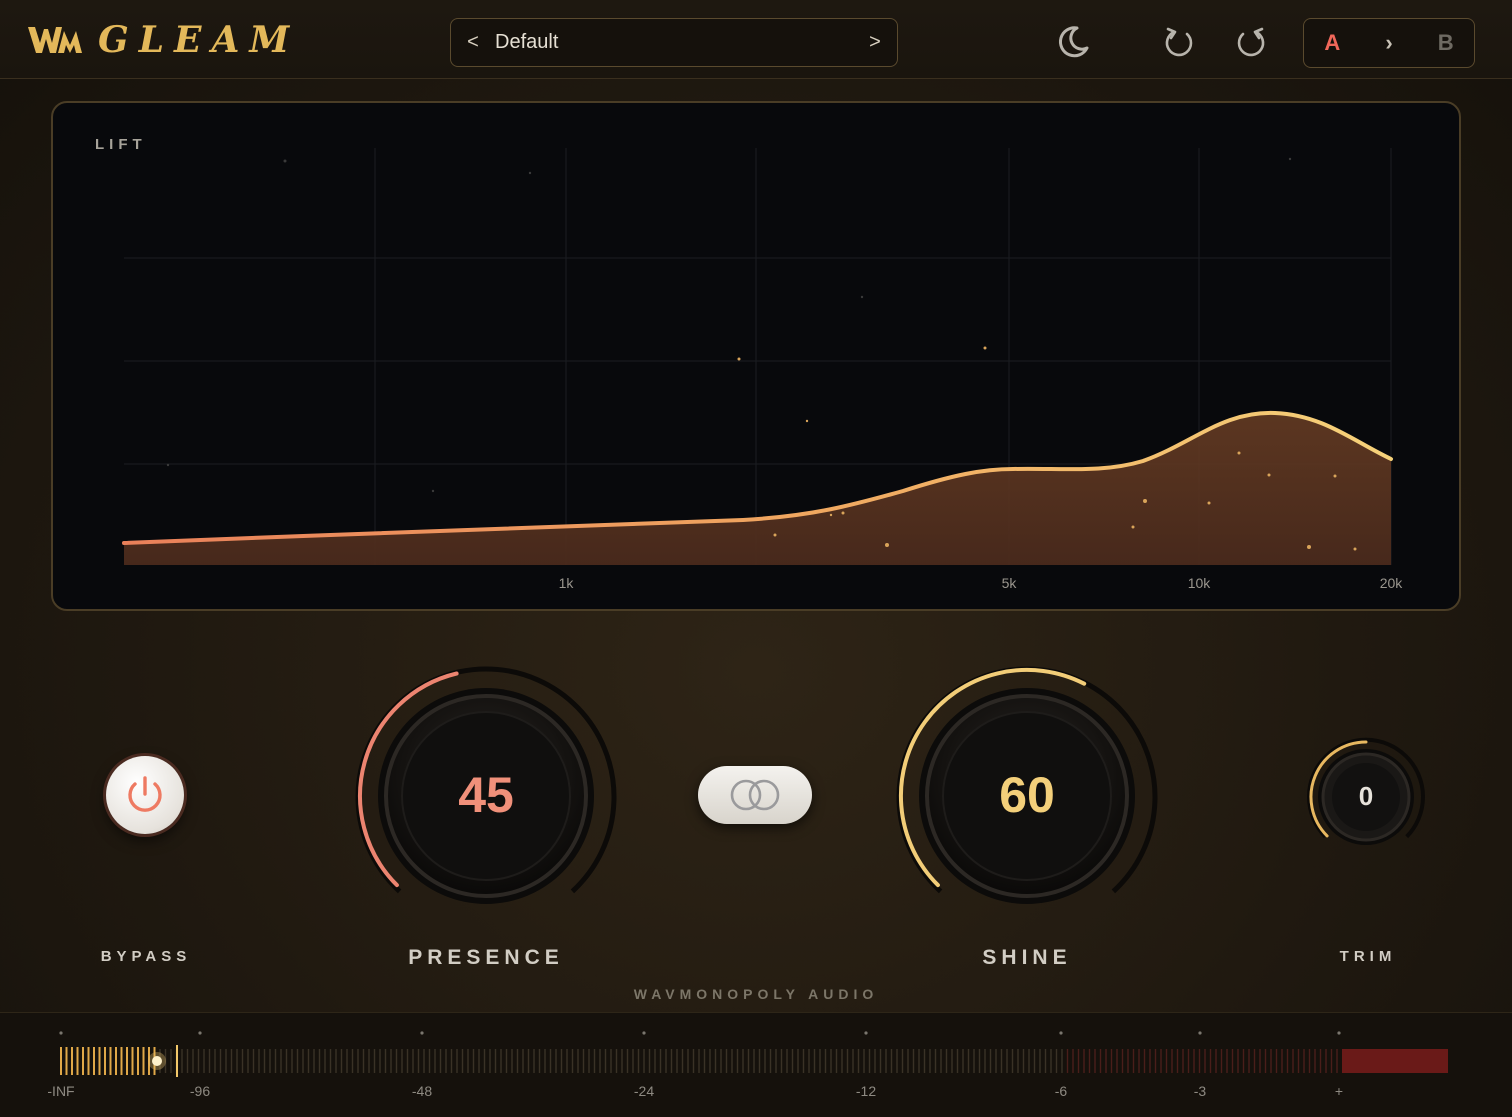 Image resolution: width=1512 pixels, height=1117 pixels. What do you see at coordinates (55, 40) in the screenshot?
I see `wm-logo-icon` at bounding box center [55, 40].